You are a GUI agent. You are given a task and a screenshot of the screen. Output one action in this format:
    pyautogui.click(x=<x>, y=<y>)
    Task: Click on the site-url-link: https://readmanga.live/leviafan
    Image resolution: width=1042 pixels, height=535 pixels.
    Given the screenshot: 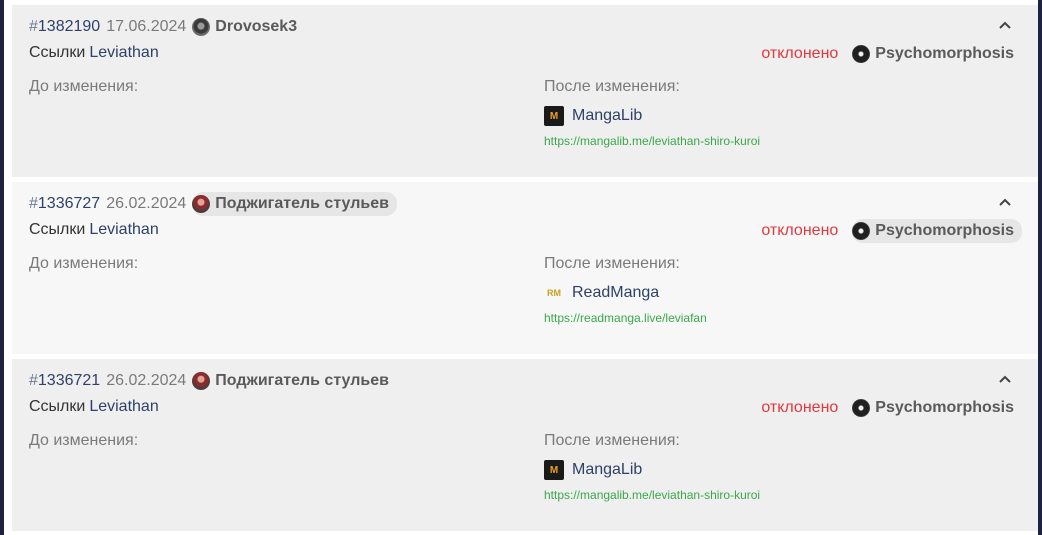 What is the action you would take?
    pyautogui.click(x=625, y=318)
    